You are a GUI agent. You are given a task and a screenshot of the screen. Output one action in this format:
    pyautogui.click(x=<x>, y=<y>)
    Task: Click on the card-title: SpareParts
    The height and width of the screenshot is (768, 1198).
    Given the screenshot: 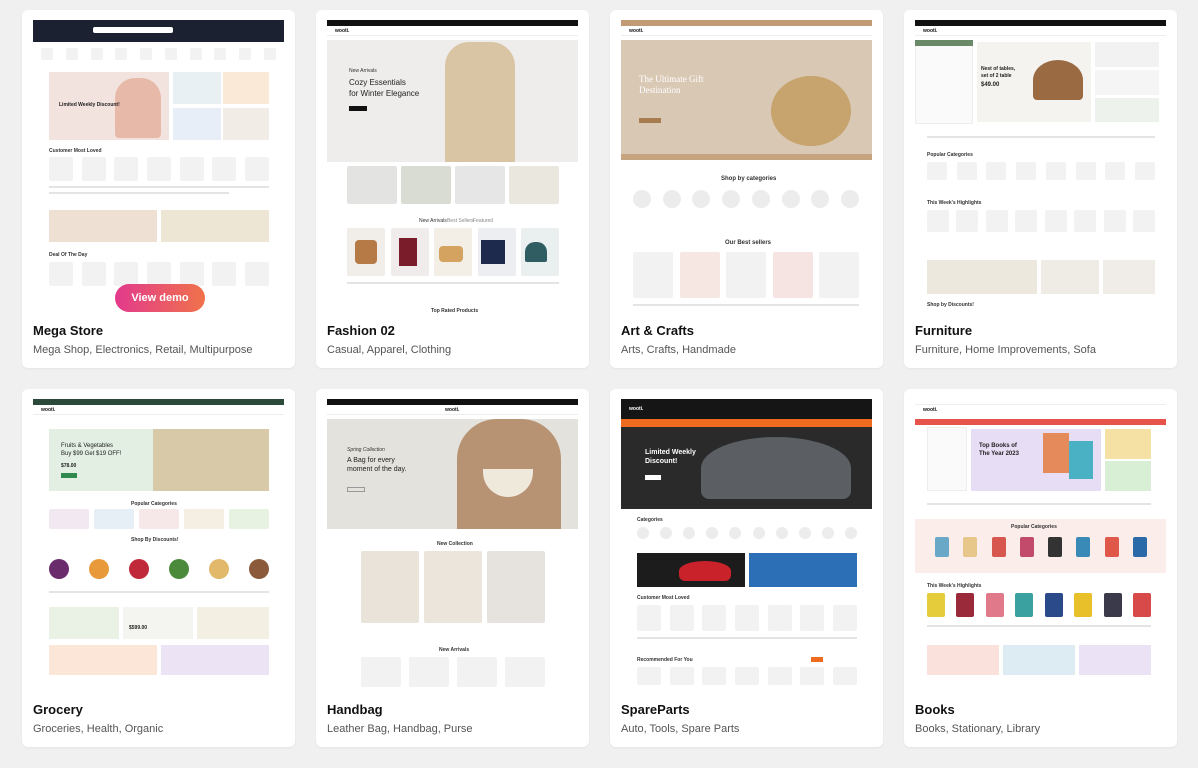 What is the action you would take?
    pyautogui.click(x=655, y=709)
    